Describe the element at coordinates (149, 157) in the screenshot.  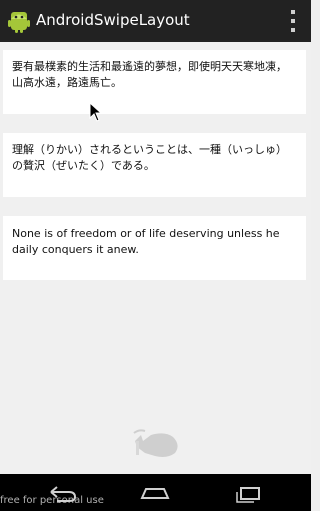
I see `list-item-text: 理解（りかい）されるということは、一種（いっしゅ）の贅沢（ぜいたく）である。` at that location.